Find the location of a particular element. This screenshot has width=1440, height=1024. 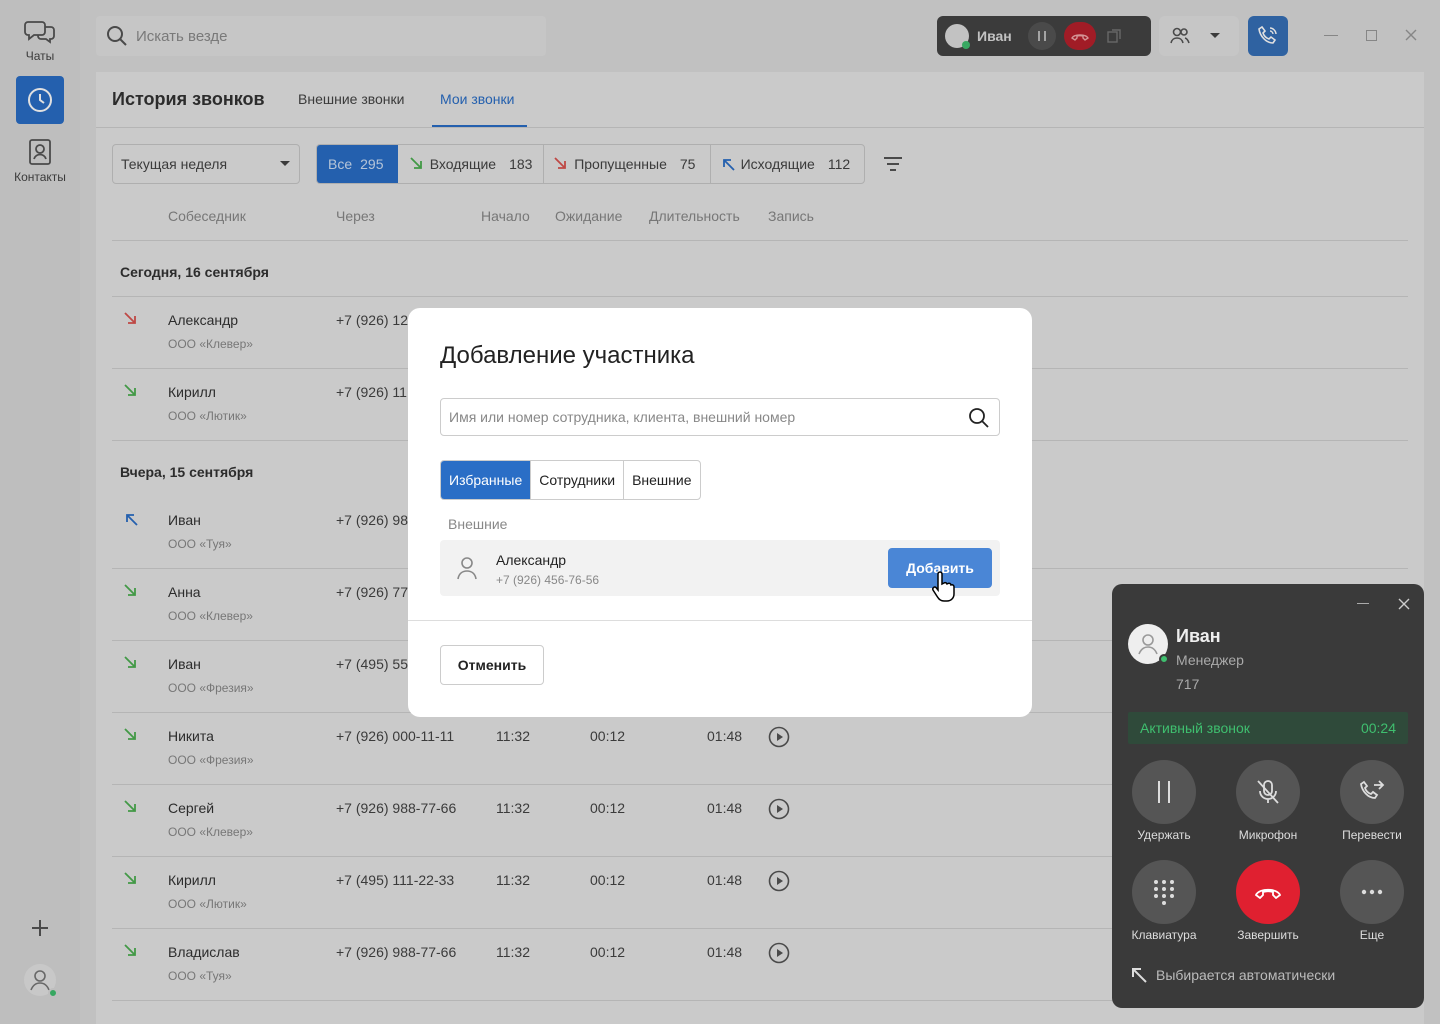

tab-favorites: Избранные is located at coordinates (486, 480).